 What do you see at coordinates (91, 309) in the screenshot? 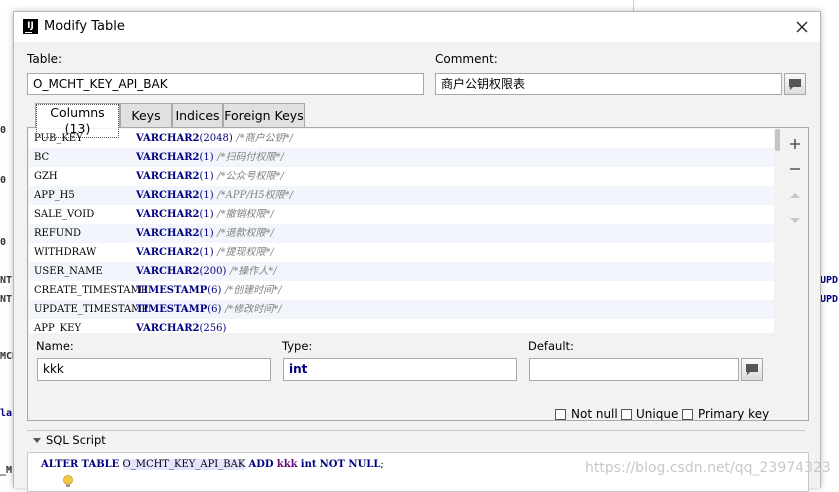
I see `column-name: UPDATE_TIMESTAMP` at bounding box center [91, 309].